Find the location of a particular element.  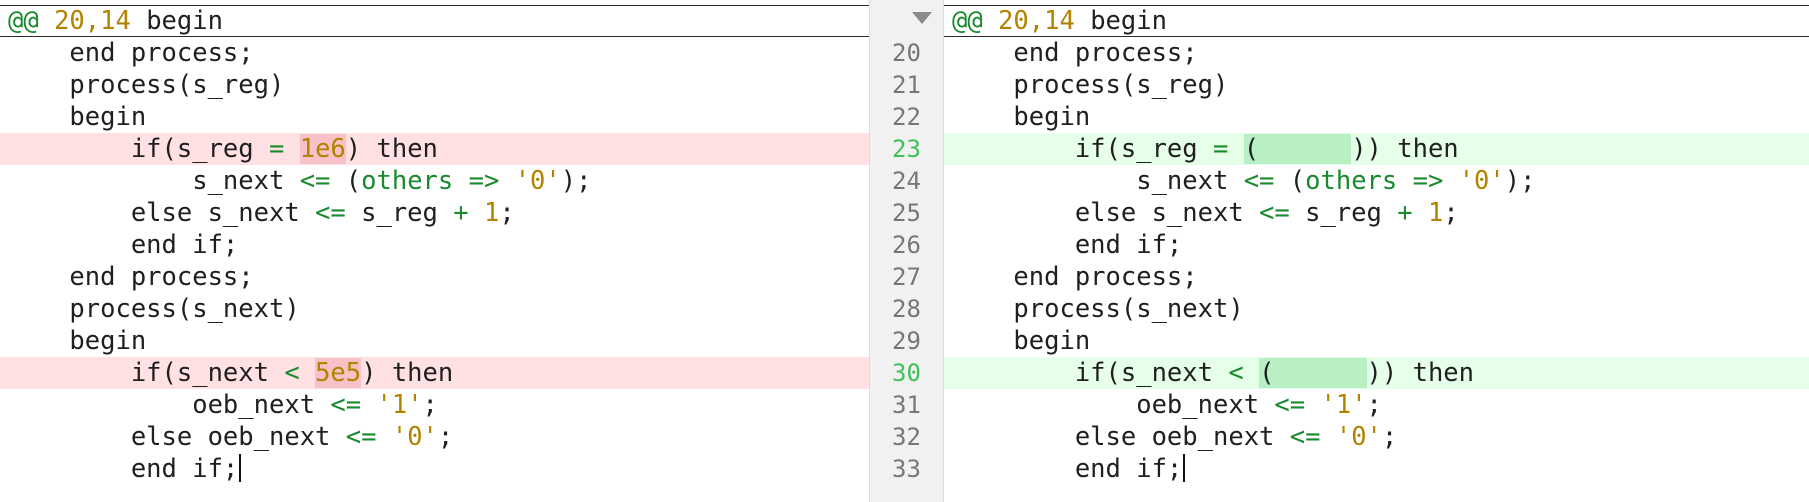

code-text: if(s_reg = ( )) then is located at coordinates (1205, 149).